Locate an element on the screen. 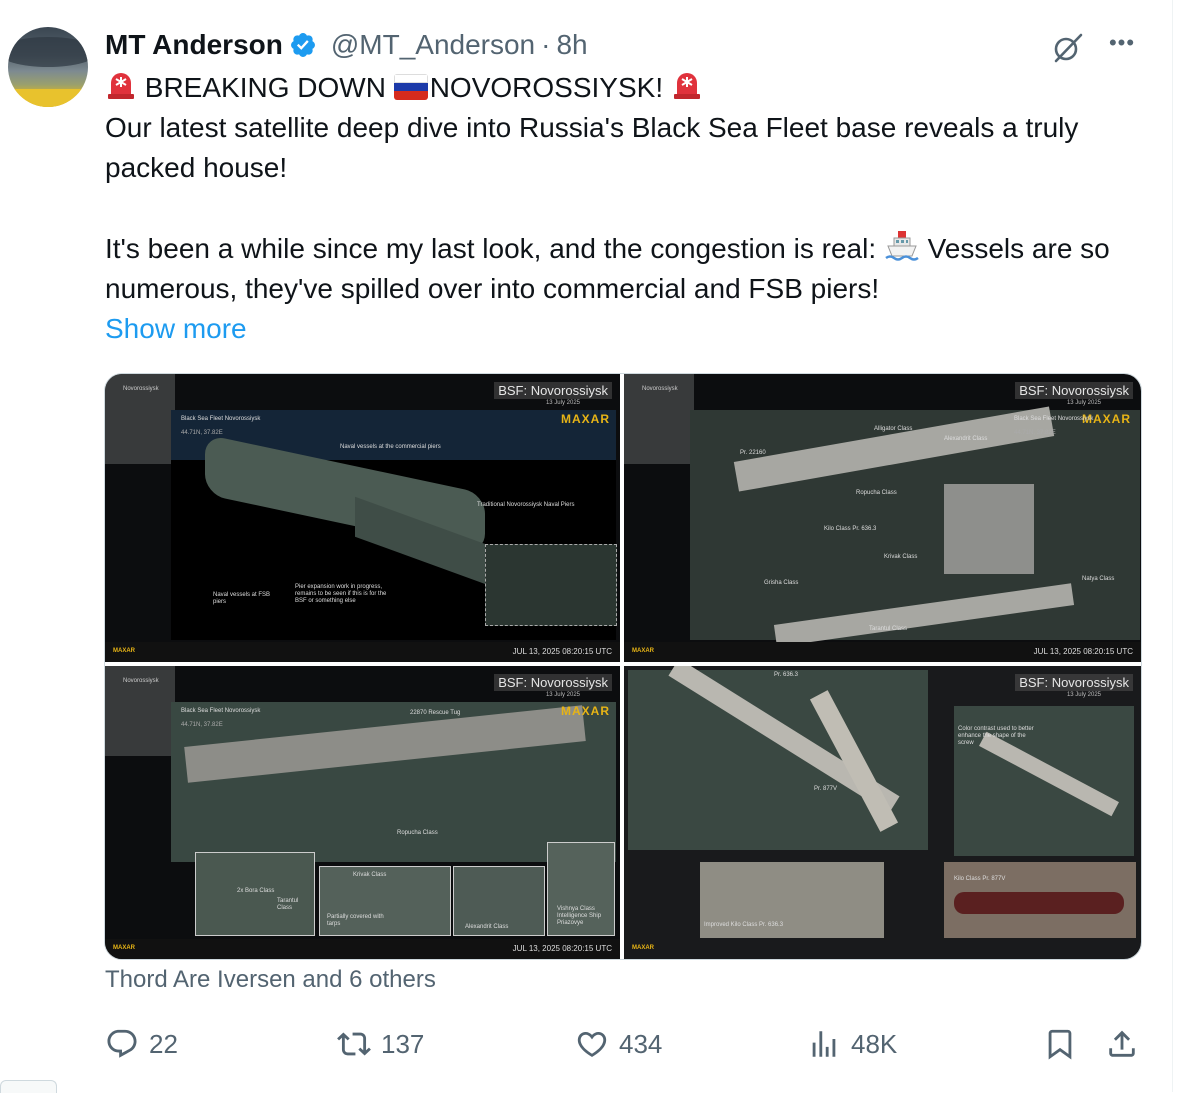 The width and height of the screenshot is (1186, 1093). timeline-divider is located at coordinates (1172, 546).